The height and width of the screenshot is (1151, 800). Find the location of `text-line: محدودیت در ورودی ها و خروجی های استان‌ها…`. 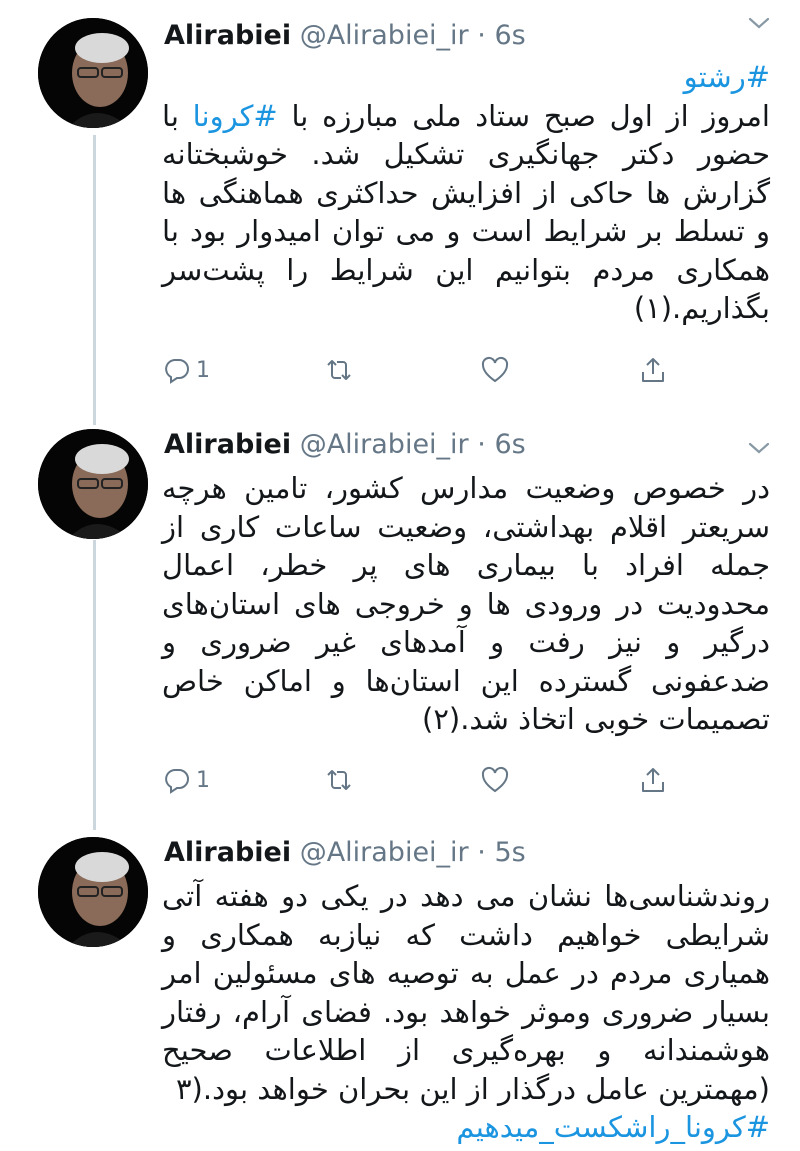

text-line: محدودیت در ورودی ها و خروجی های استان‌ها… is located at coordinates (466, 603).